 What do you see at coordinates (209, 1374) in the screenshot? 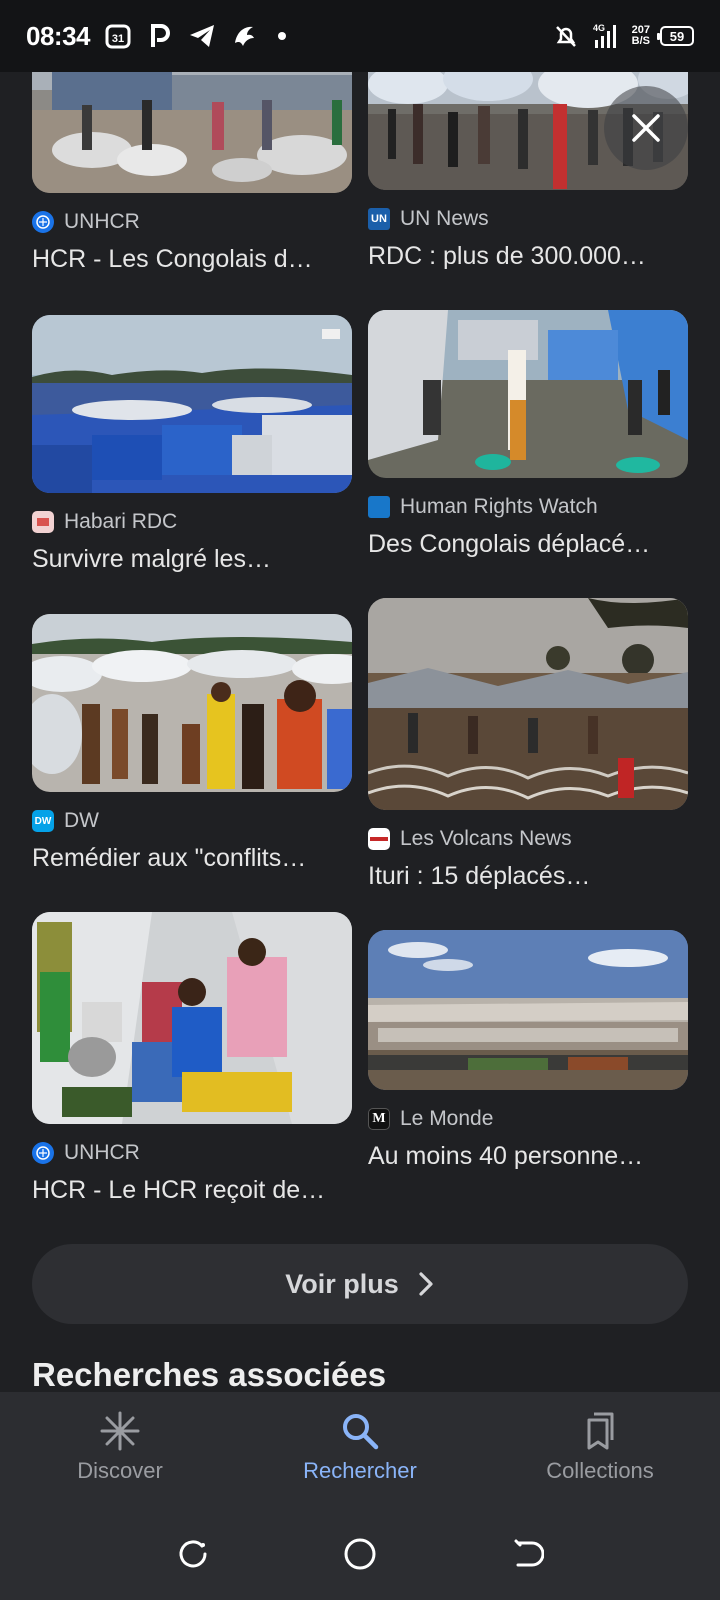
I see `related-searches-heading: Recherches associées` at bounding box center [209, 1374].